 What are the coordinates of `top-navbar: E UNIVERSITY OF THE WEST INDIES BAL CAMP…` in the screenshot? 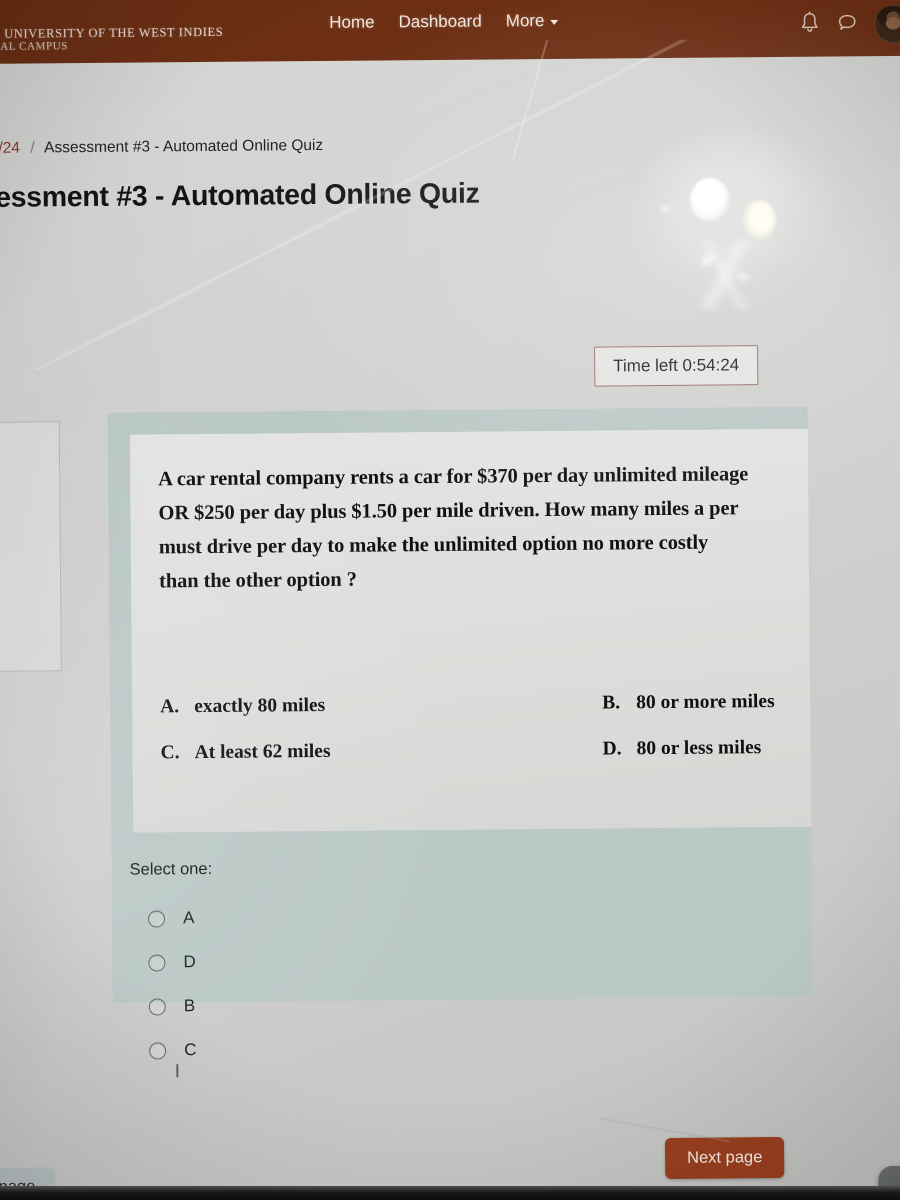 It's located at (450, 32).